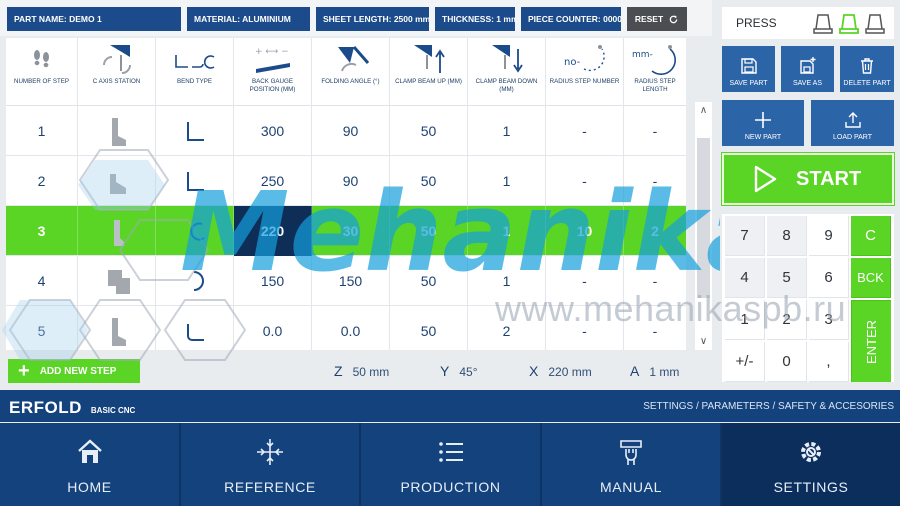  Describe the element at coordinates (273, 231) in the screenshot. I see `back-gauge-cell: 220` at that location.